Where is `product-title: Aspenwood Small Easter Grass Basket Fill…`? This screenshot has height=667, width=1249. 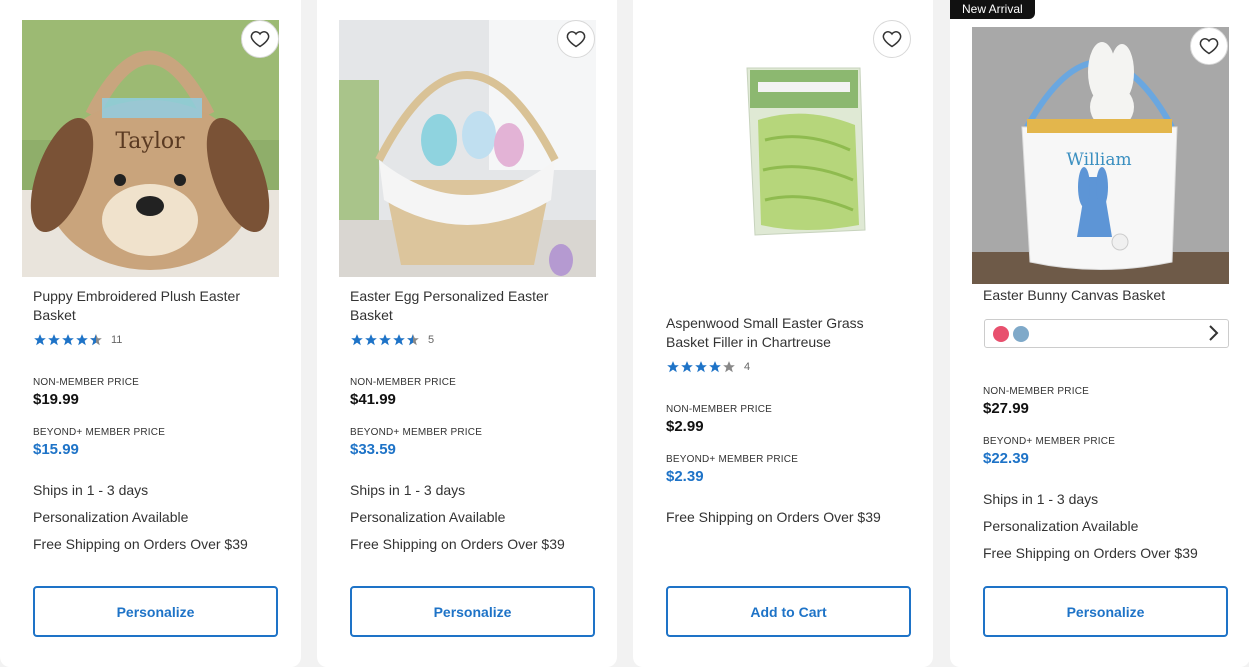
product-title: Aspenwood Small Easter Grass Basket Fill… is located at coordinates (786, 333).